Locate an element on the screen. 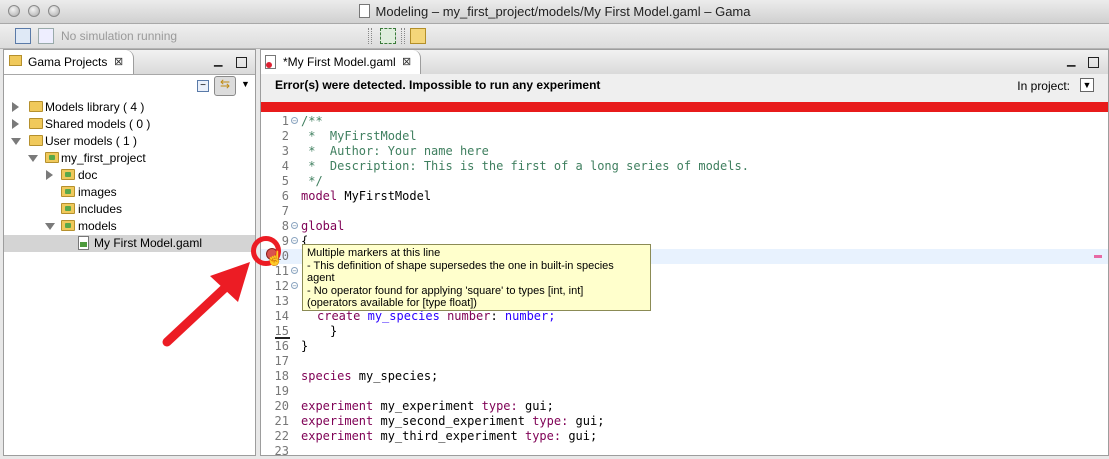 The image size is (1109, 459). annotation-arrow-icon is located at coordinates (206, 304).